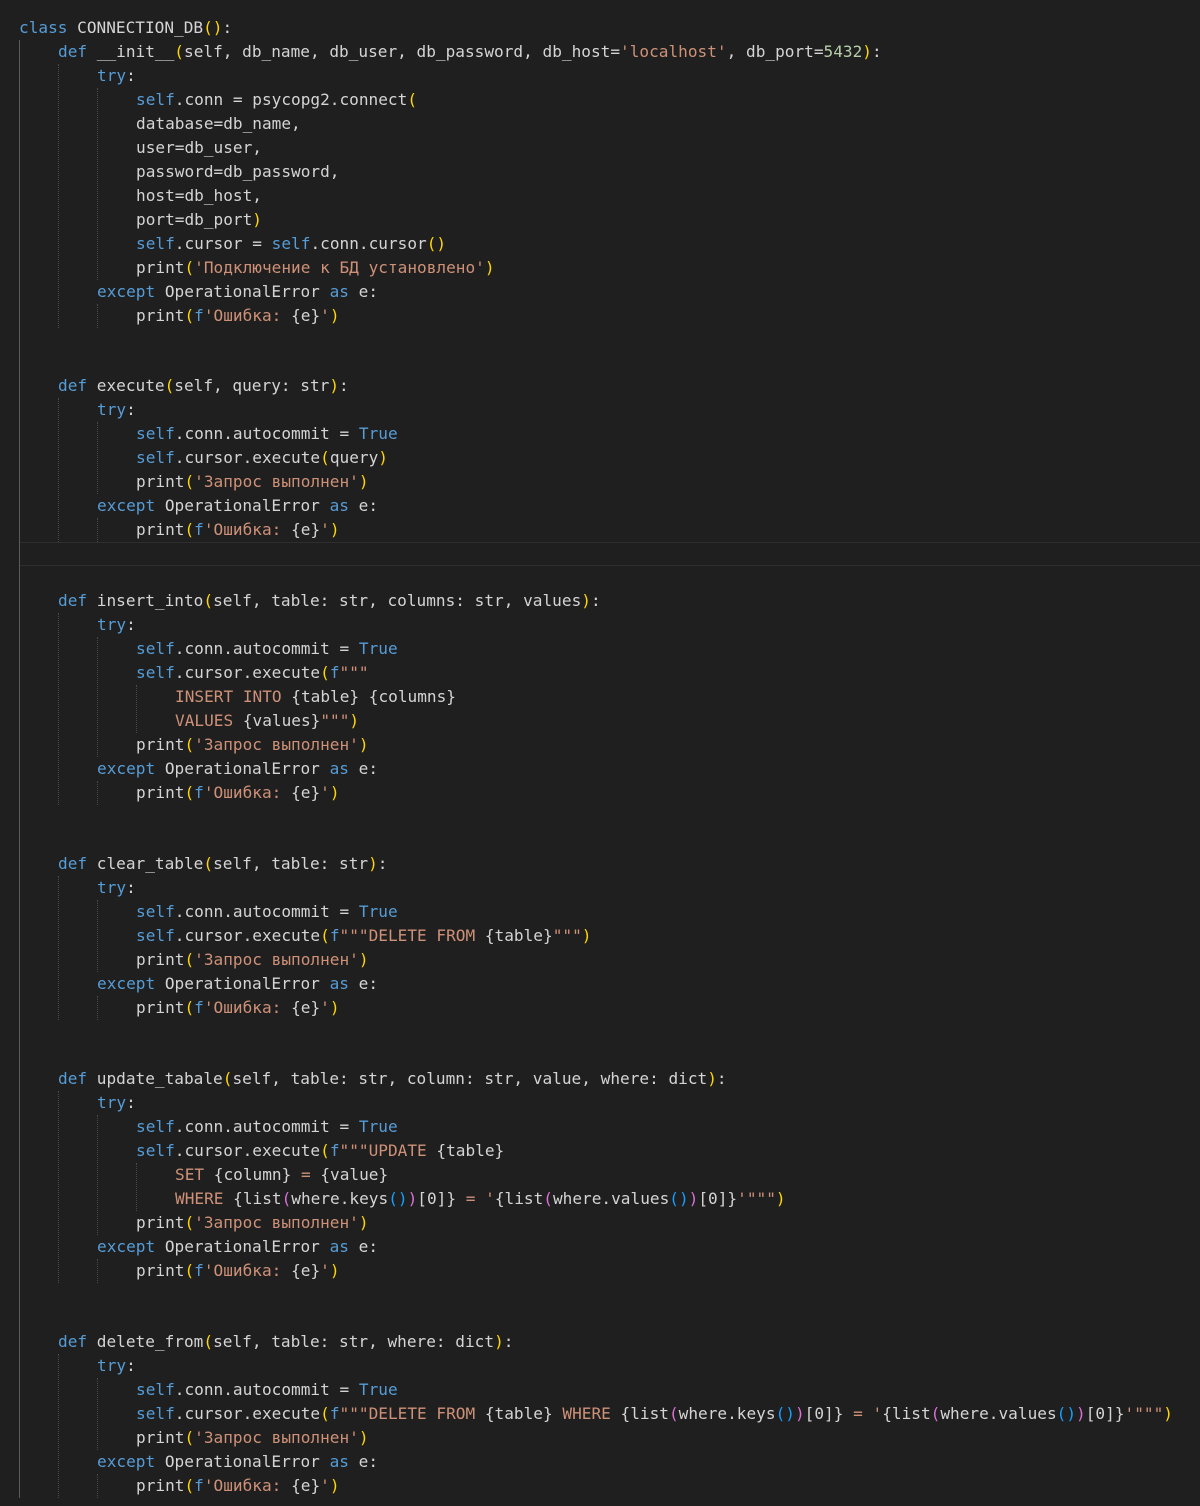 Image resolution: width=1200 pixels, height=1506 pixels. What do you see at coordinates (203, 458) in the screenshot?
I see `code-line: self.cursor.execute(query)` at bounding box center [203, 458].